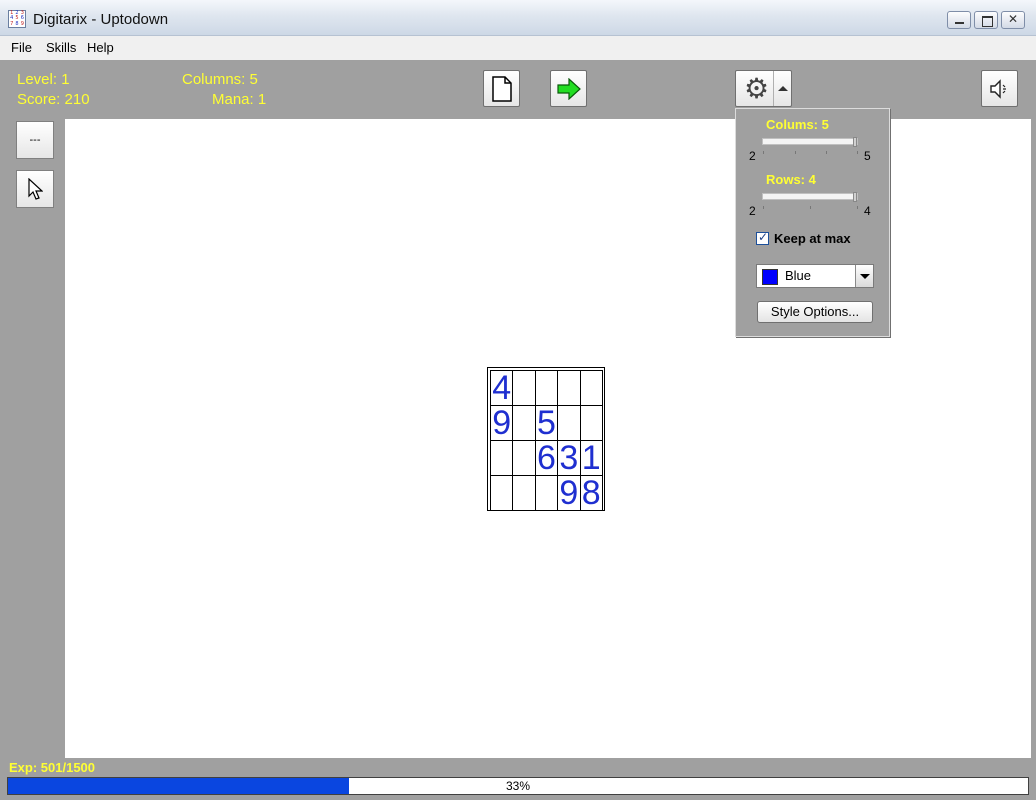  I want to click on dash-tool-button: ---, so click(35, 140).